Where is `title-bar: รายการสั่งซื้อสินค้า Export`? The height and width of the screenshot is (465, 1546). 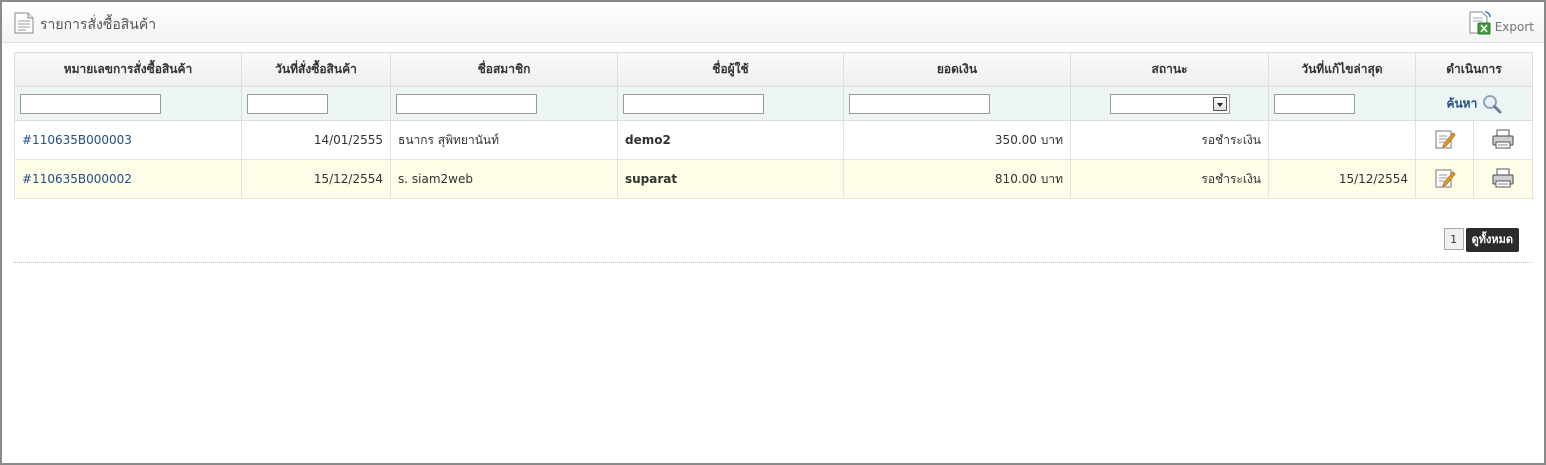
title-bar: รายการสั่งซื้อสินค้า Export is located at coordinates (773, 22).